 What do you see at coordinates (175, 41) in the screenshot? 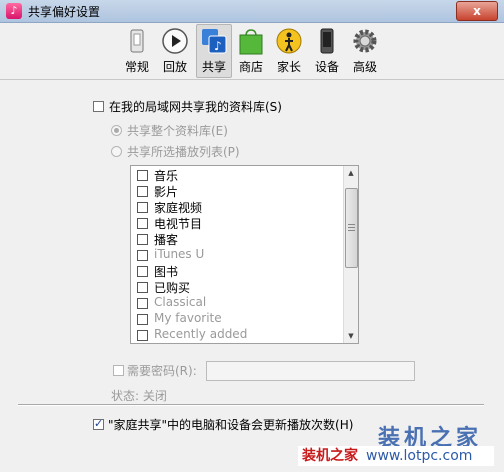
I see `playback-icon` at bounding box center [175, 41].